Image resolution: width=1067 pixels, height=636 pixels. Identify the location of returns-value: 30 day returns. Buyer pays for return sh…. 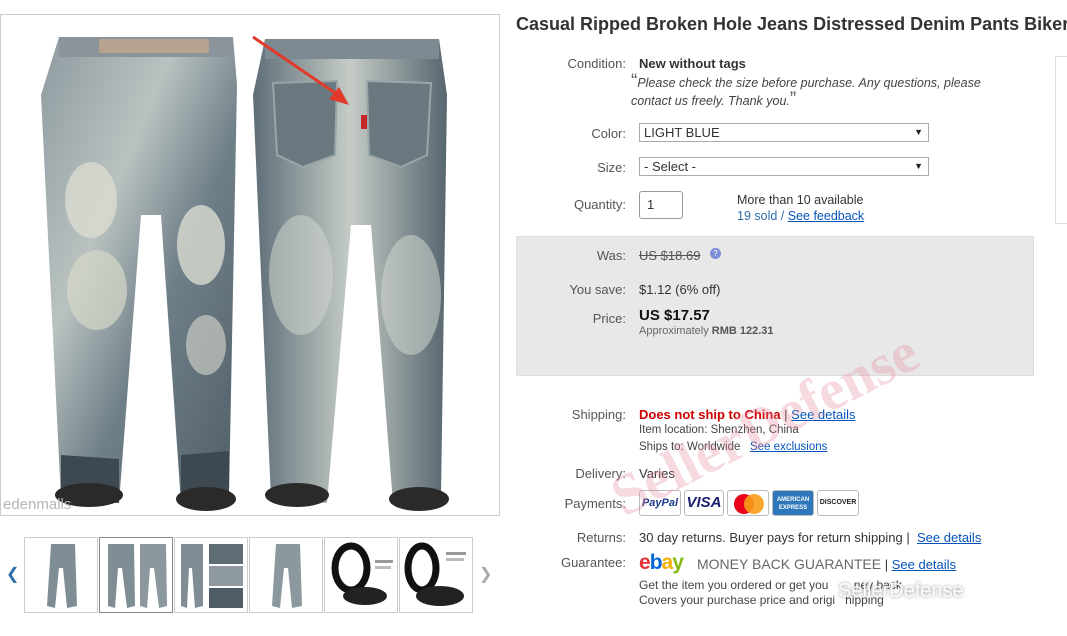
(771, 537).